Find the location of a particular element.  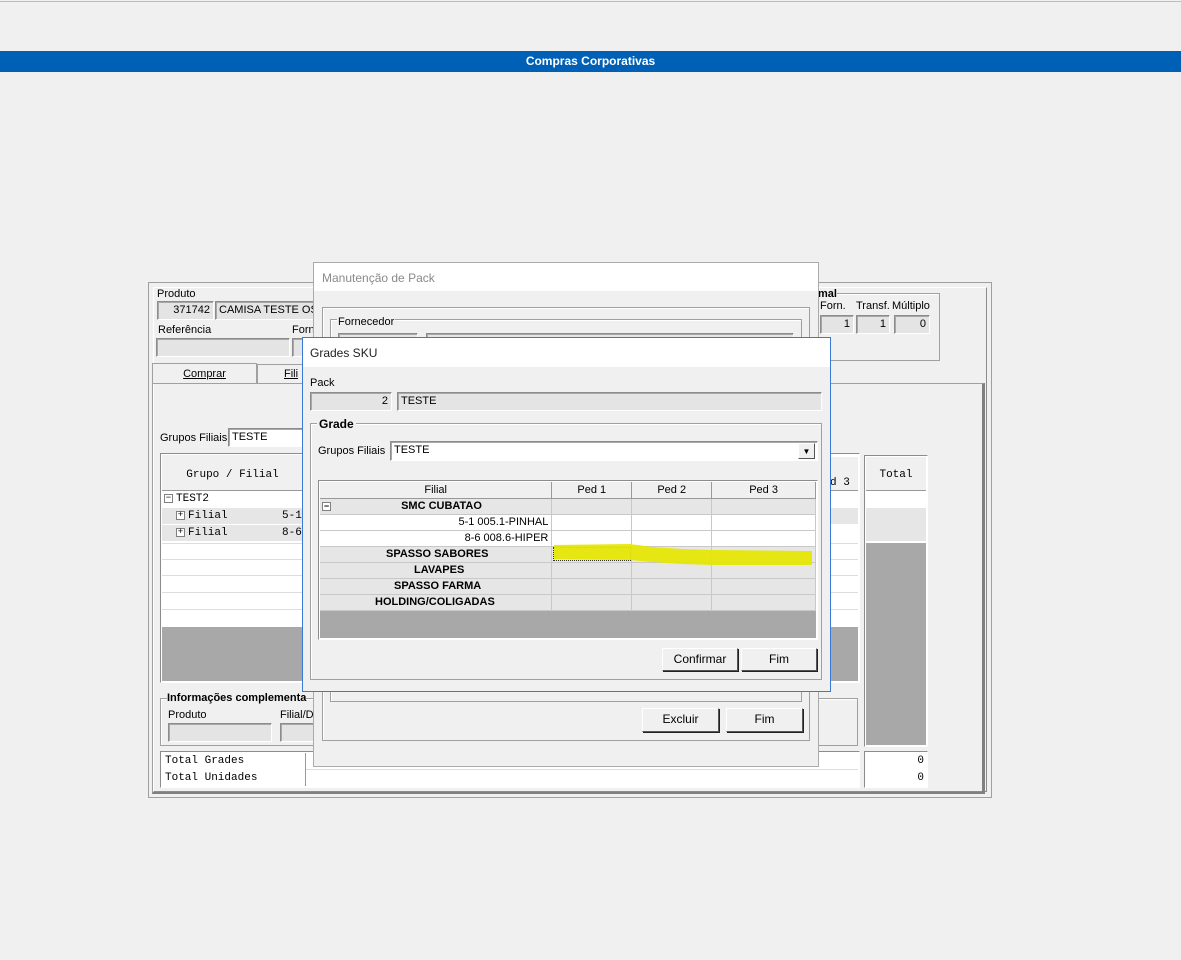

sku-row-label: HOLDING/COLIGADAS is located at coordinates (435, 602).